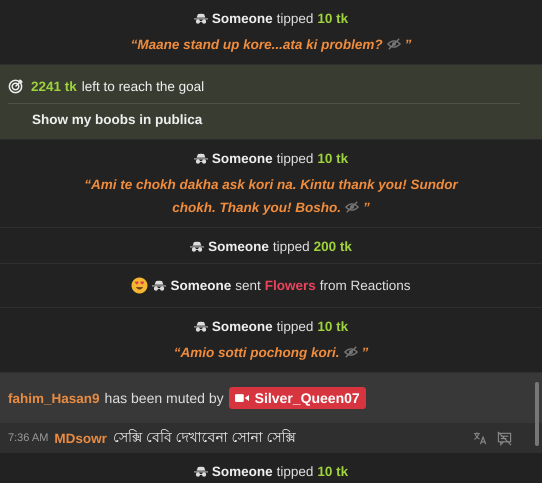  What do you see at coordinates (54, 398) in the screenshot?
I see `username: fahim_Hasan9` at bounding box center [54, 398].